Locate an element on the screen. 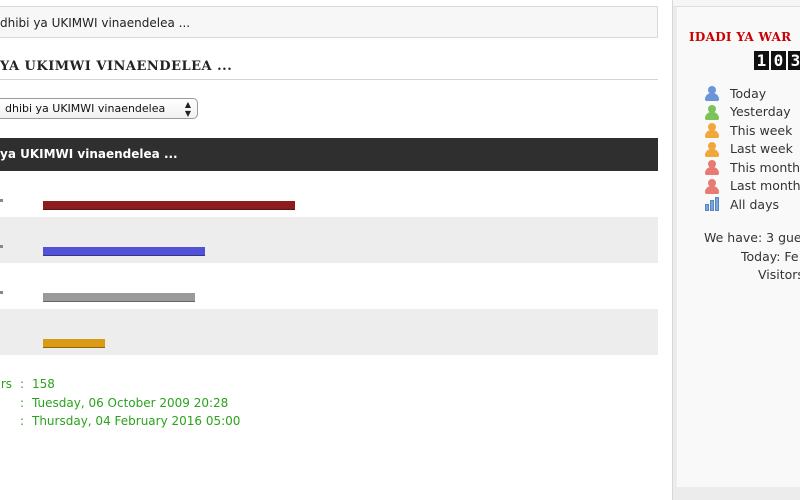 The height and width of the screenshot is (500, 800). counter-digit: 0 is located at coordinates (778, 60).